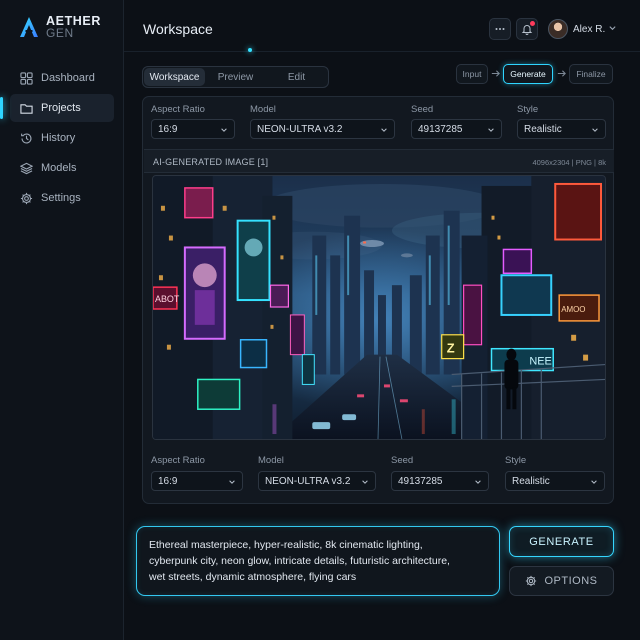 Image resolution: width=640 pixels, height=640 pixels. What do you see at coordinates (26, 168) in the screenshot?
I see `layers-icon` at bounding box center [26, 168].